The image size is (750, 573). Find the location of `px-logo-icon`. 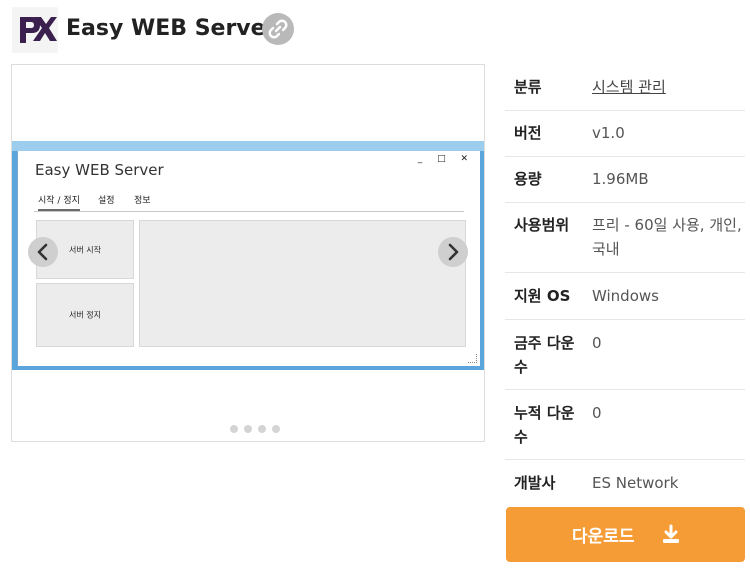

px-logo-icon is located at coordinates (38, 30).